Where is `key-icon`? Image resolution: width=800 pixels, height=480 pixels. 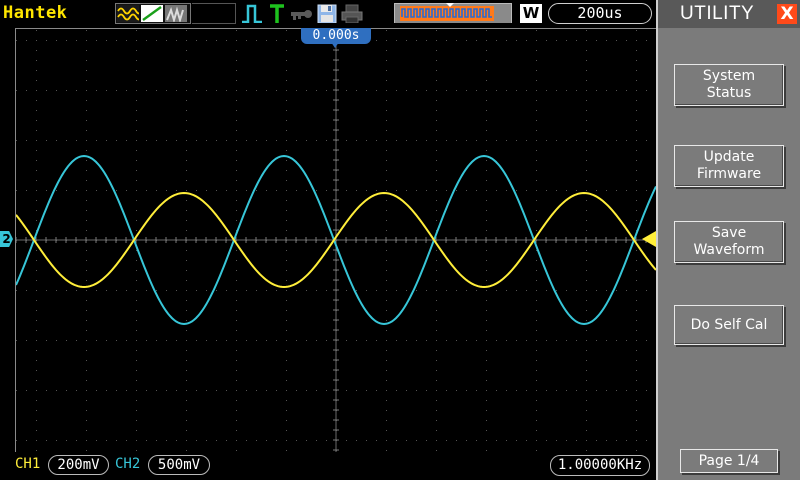
key-icon is located at coordinates (301, 15).